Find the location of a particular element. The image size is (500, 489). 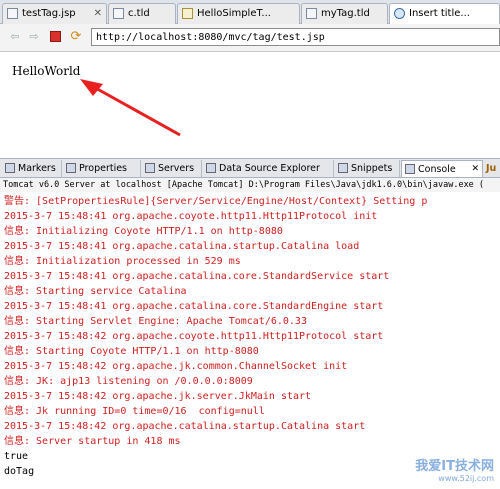

browser-toolbar: ⇦ ⇨ ⟳ is located at coordinates (250, 38).